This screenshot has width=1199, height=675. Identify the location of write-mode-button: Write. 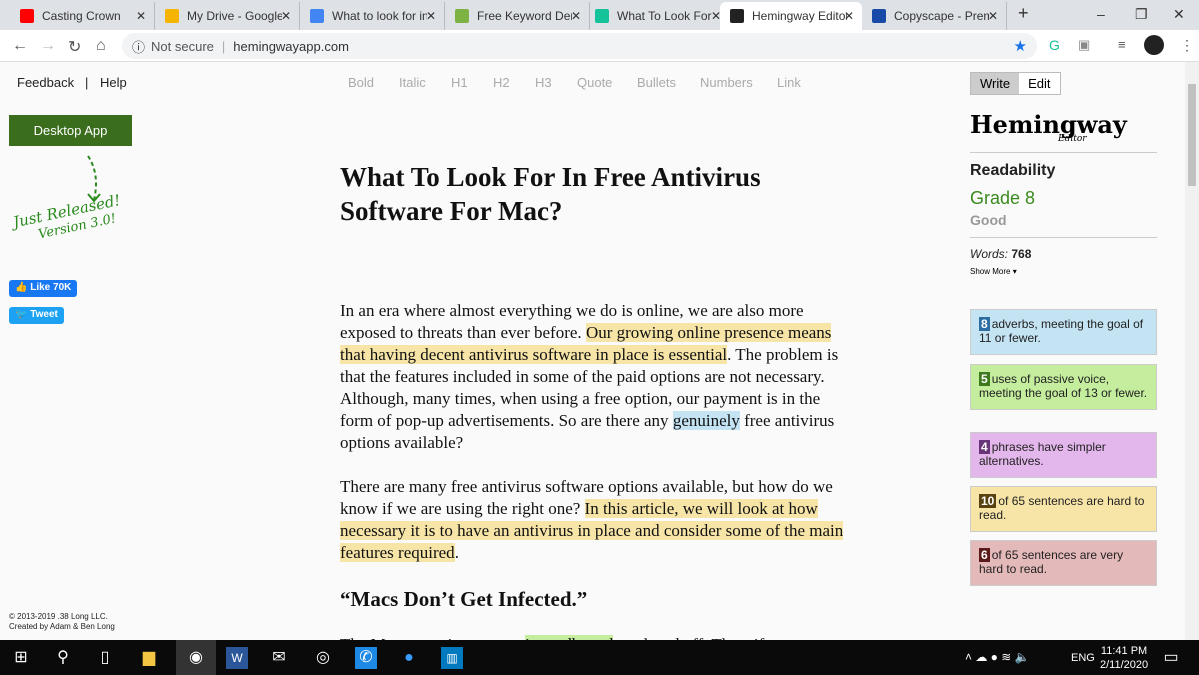
(995, 83).